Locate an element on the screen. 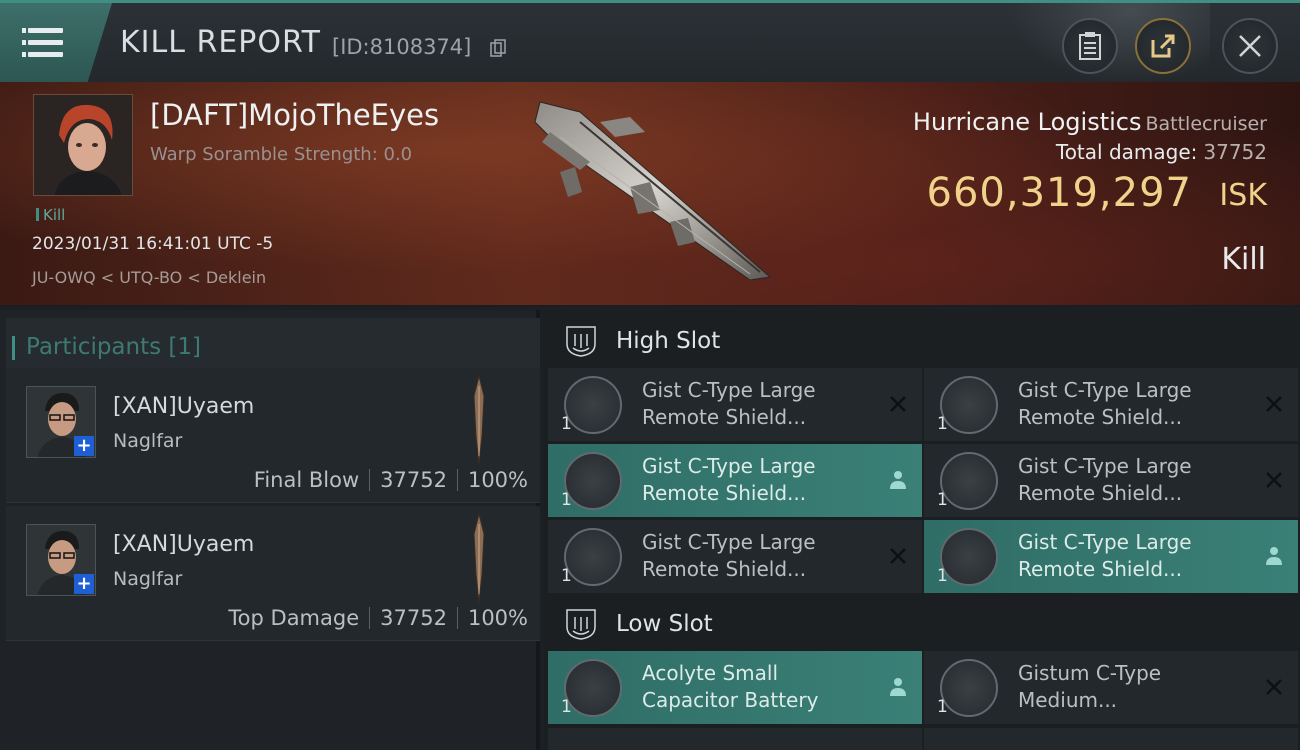  ship-class-label: Battlecruiser is located at coordinates (1206, 124).